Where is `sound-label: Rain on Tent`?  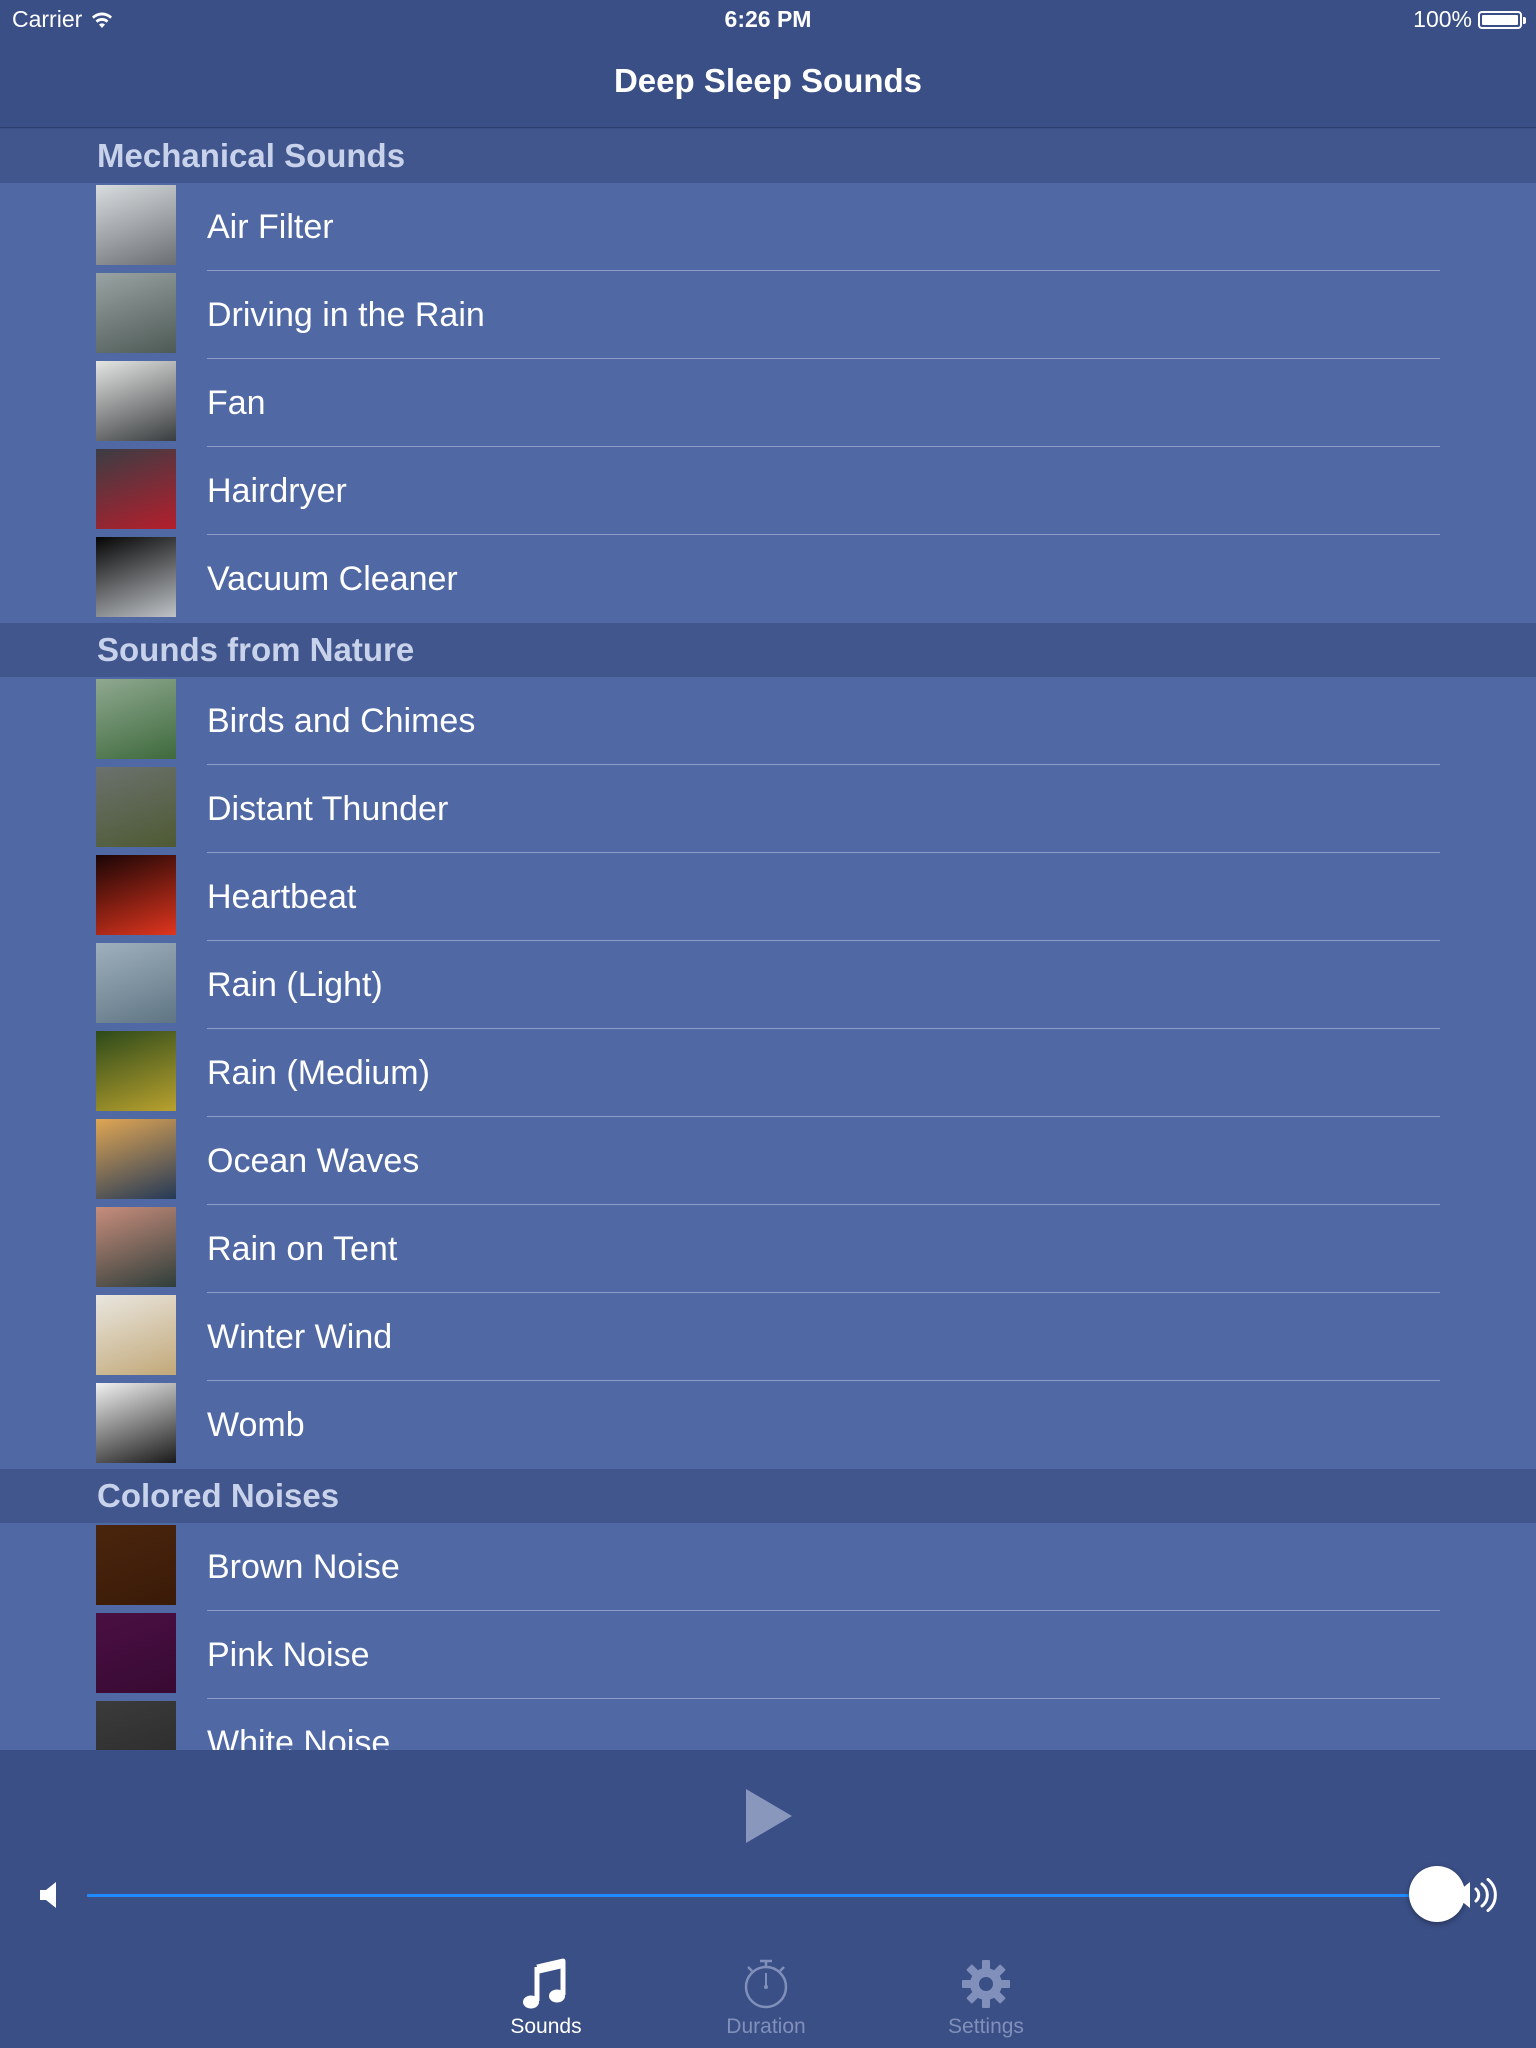
sound-label: Rain on Tent is located at coordinates (302, 1249).